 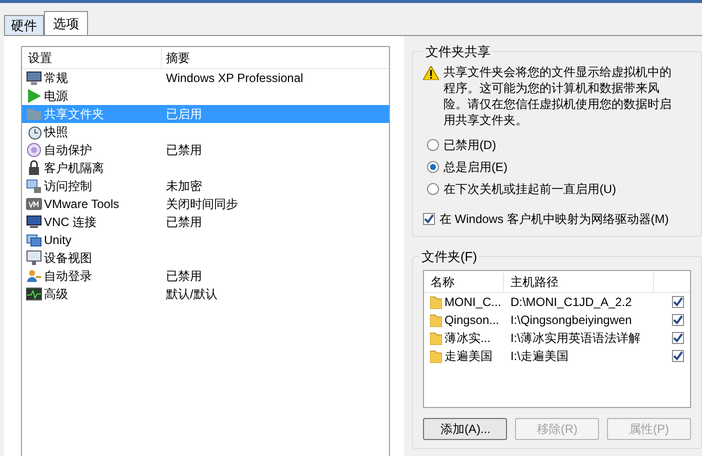 What do you see at coordinates (34, 294) in the screenshot?
I see `chart-icon` at bounding box center [34, 294].